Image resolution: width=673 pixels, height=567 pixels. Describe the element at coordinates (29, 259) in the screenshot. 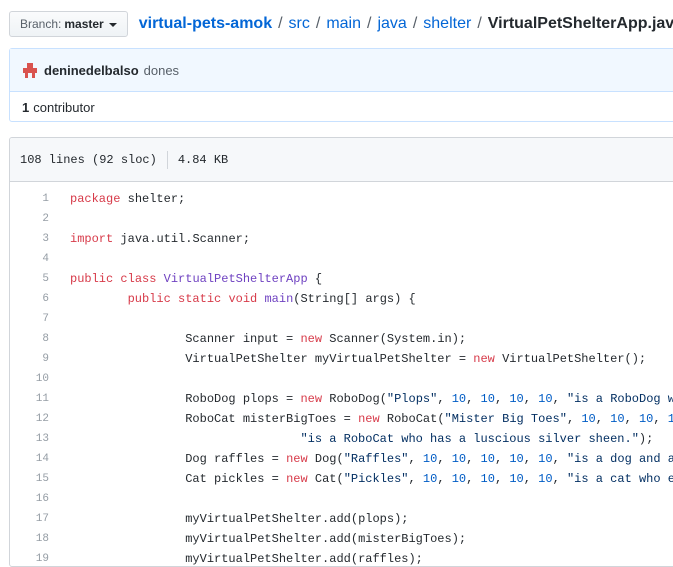

I see `line-number: 4` at that location.